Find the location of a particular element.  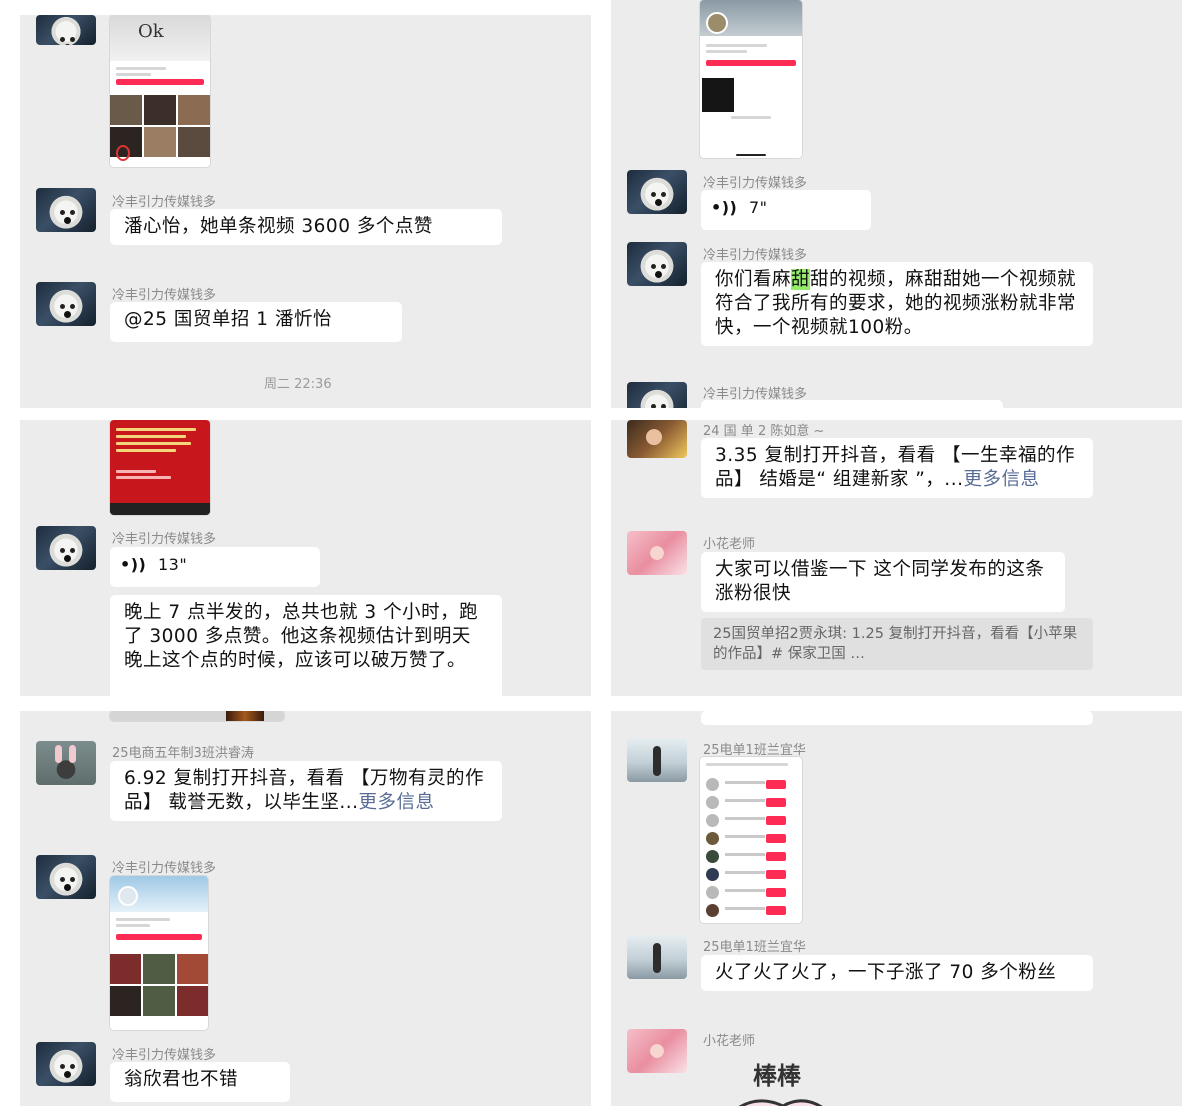

screenshot-caption: Ok is located at coordinates (151, 31).